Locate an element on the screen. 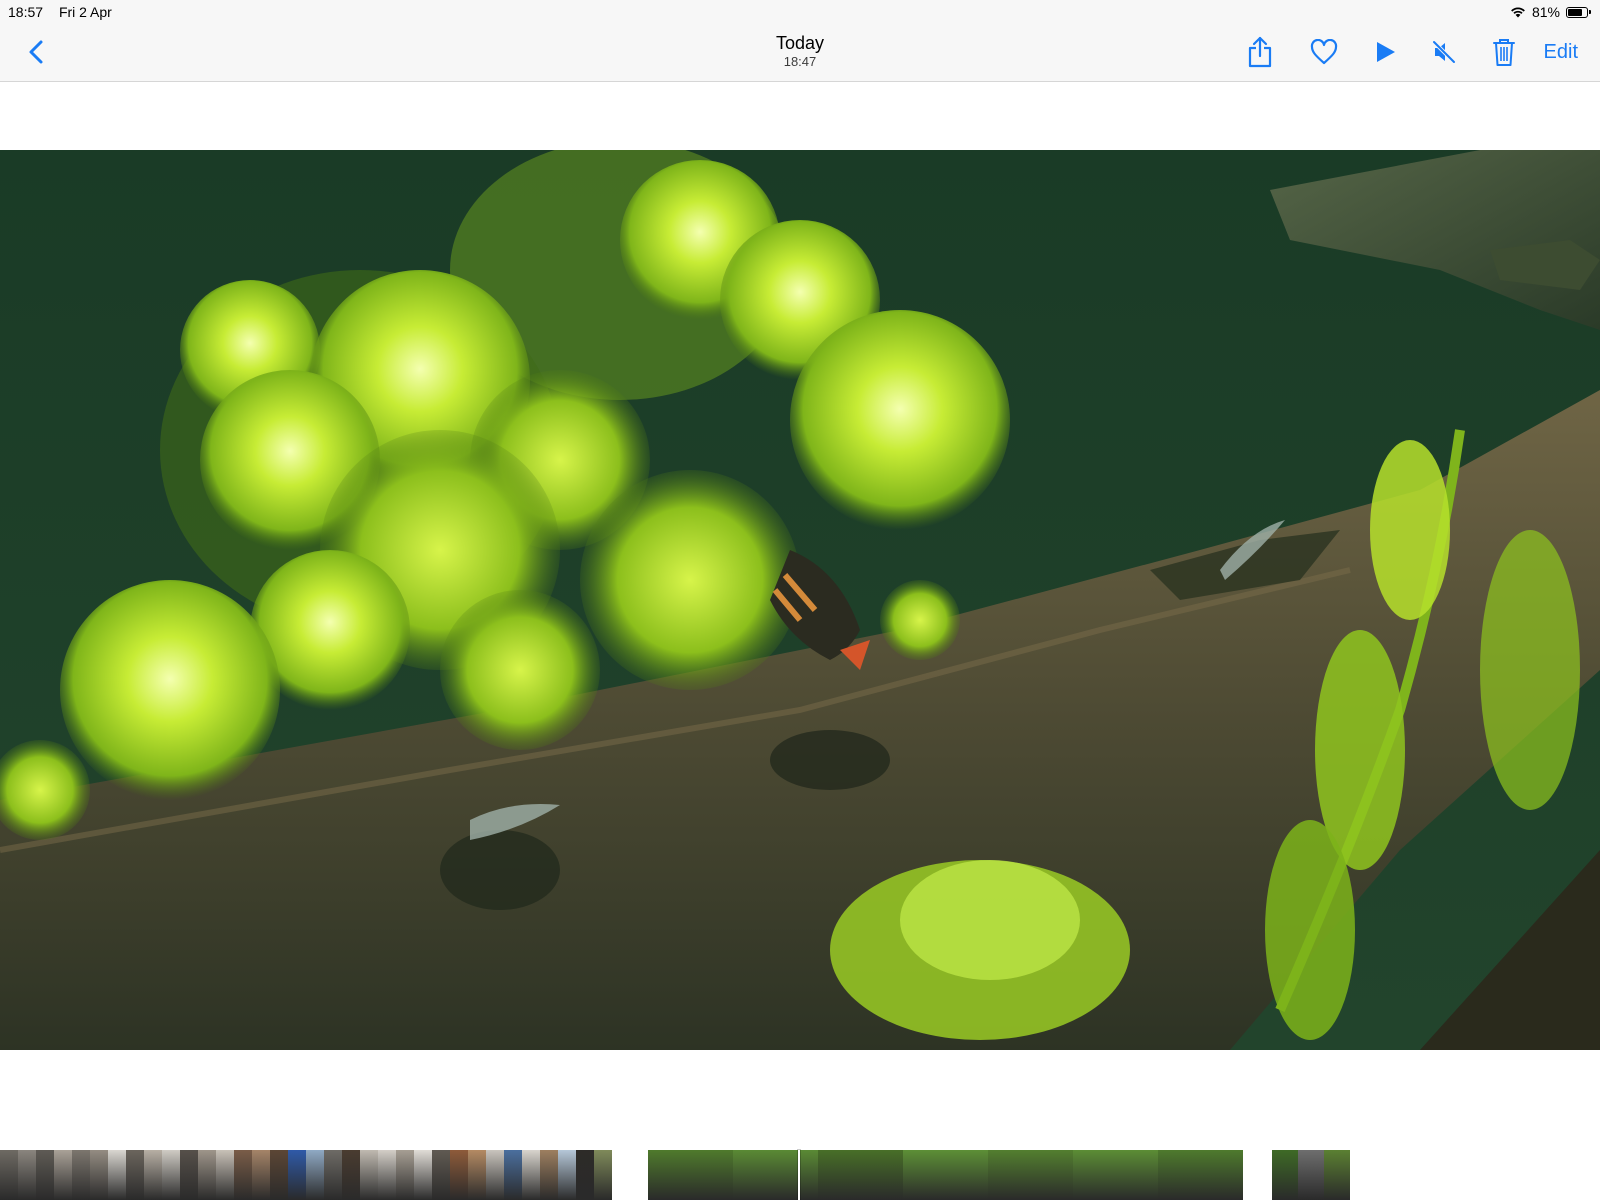 The width and height of the screenshot is (1600, 1200). share-icon is located at coordinates (1260, 52).